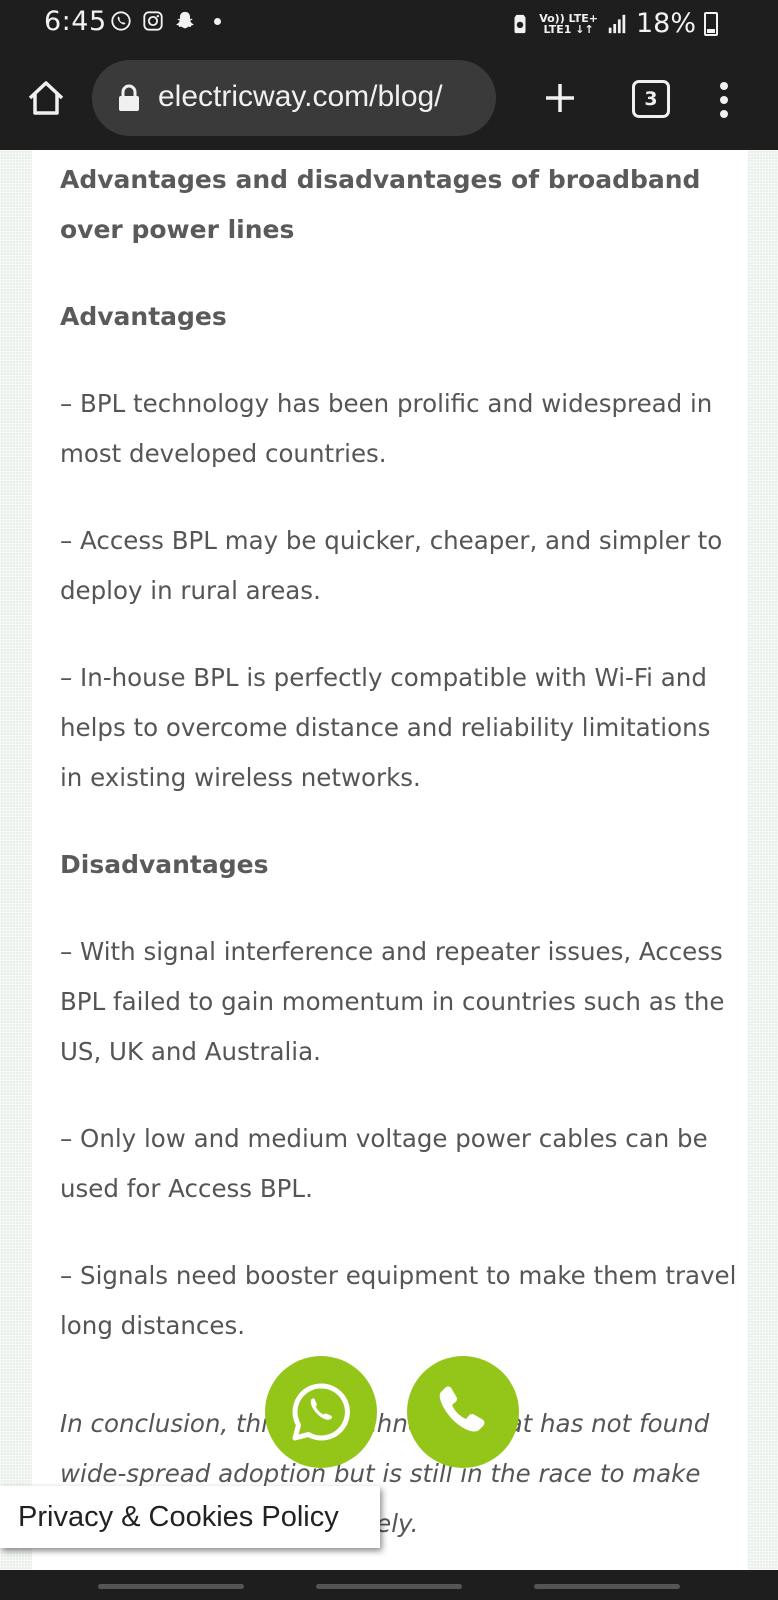  What do you see at coordinates (651, 99) in the screenshot?
I see `tab-switcher-button: 3` at bounding box center [651, 99].